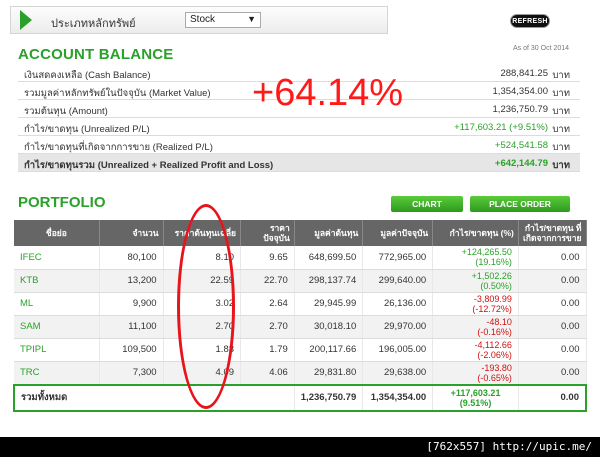  Describe the element at coordinates (398, 304) in the screenshot. I see `market-value-cell: 26,136.00` at that location.